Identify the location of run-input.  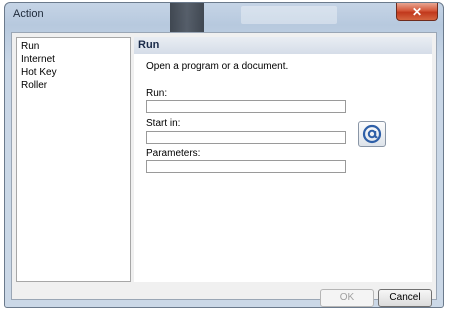
(246, 106).